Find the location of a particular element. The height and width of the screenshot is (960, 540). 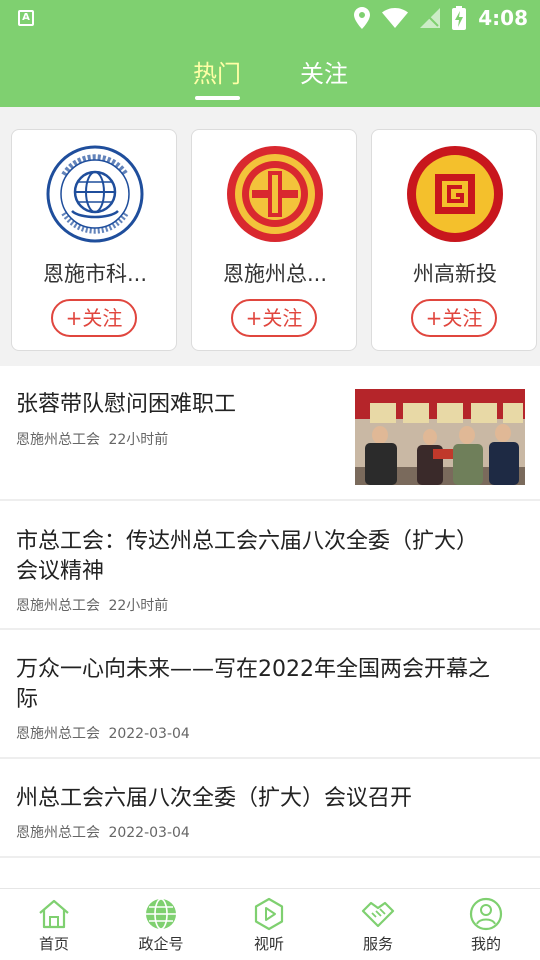

no-signal-icon is located at coordinates (430, 18).